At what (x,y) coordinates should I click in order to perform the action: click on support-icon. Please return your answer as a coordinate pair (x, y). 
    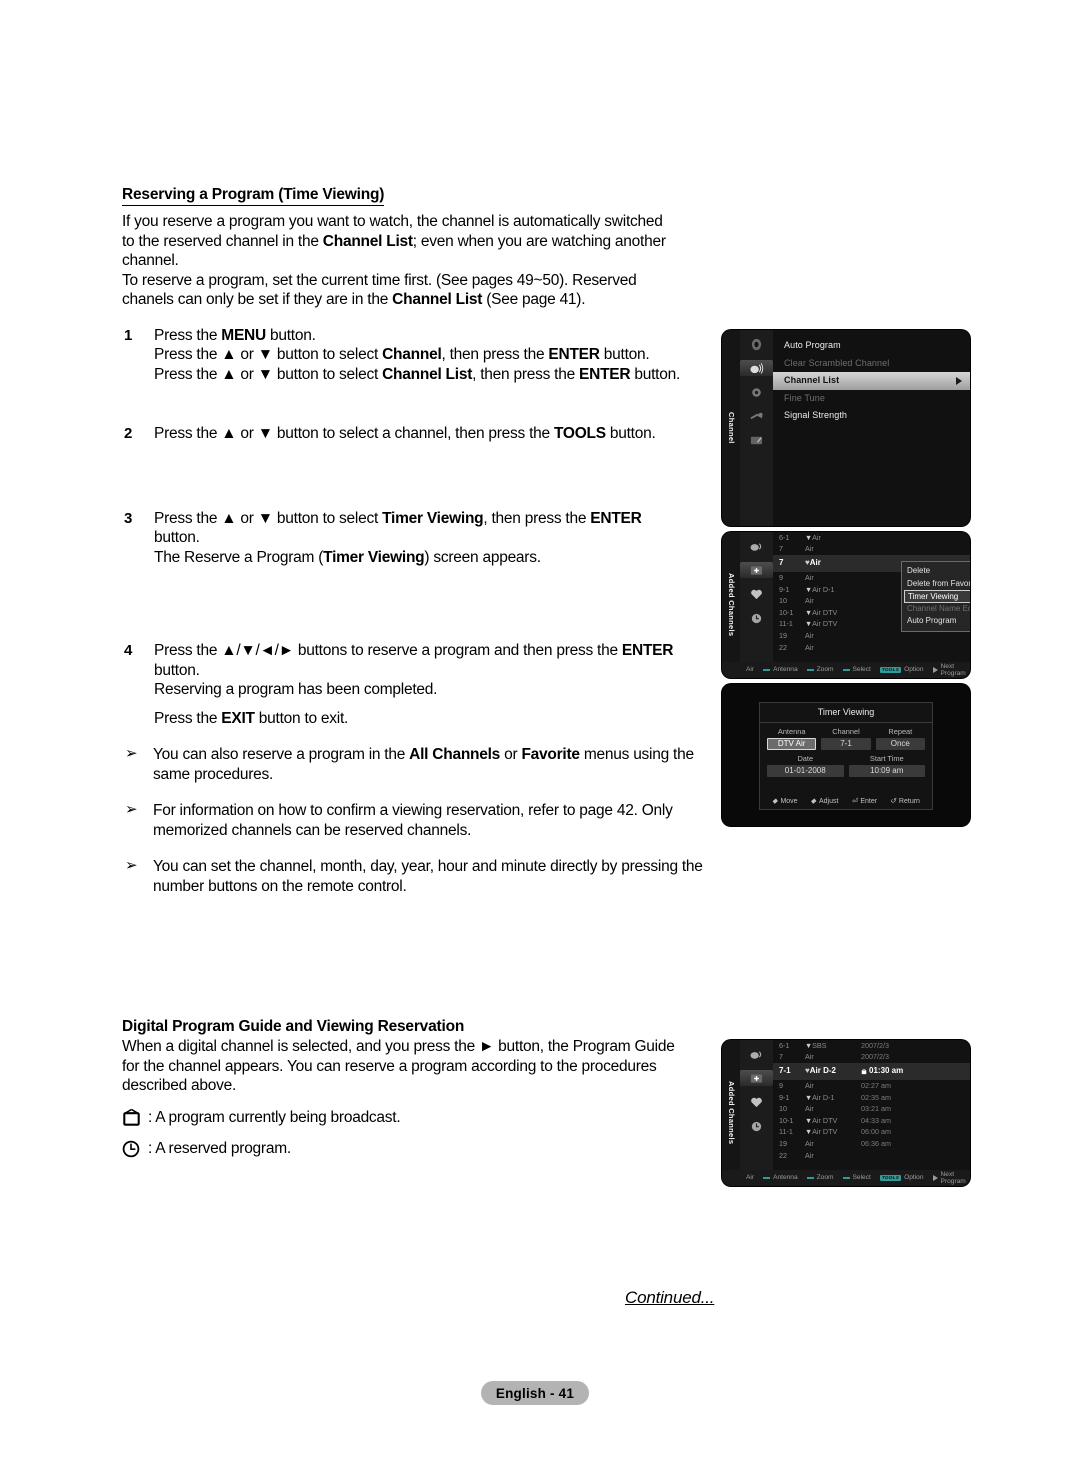
    Looking at the image, I should click on (757, 440).